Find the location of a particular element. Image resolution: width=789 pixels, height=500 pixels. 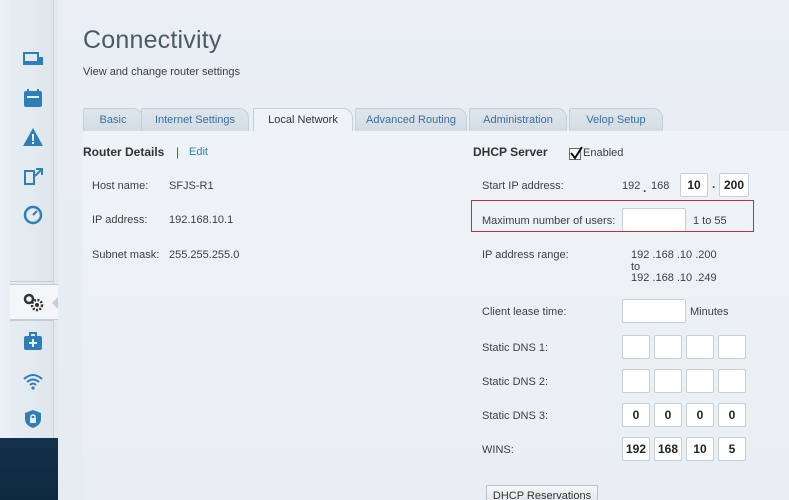

subnet-mask-value: 255.255.255.0 is located at coordinates (204, 255).